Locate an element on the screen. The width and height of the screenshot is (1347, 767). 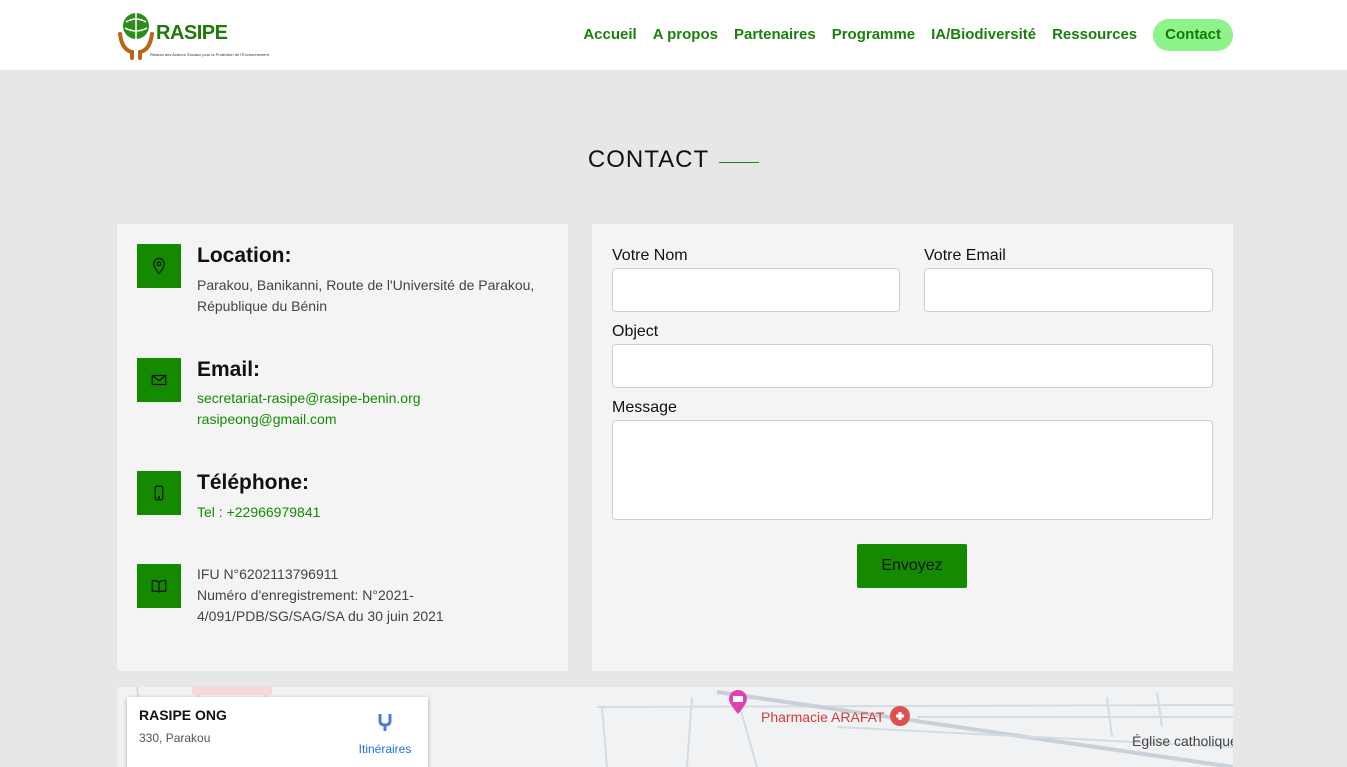
directions-icon is located at coordinates (385, 722).